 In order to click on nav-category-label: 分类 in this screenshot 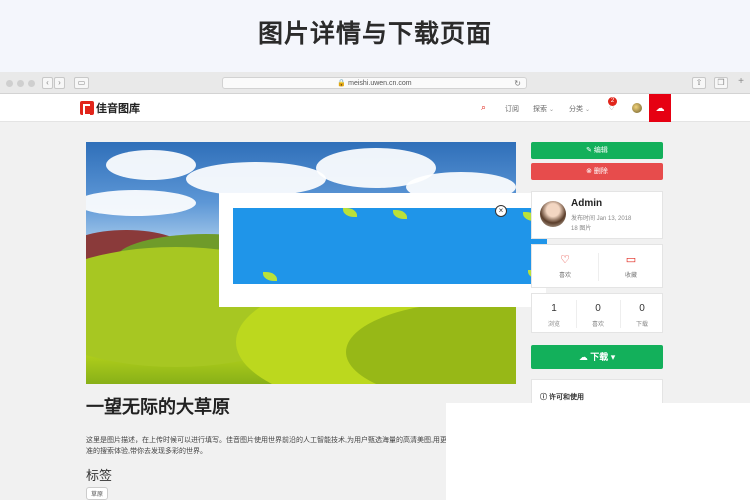, I will do `click(576, 109)`.